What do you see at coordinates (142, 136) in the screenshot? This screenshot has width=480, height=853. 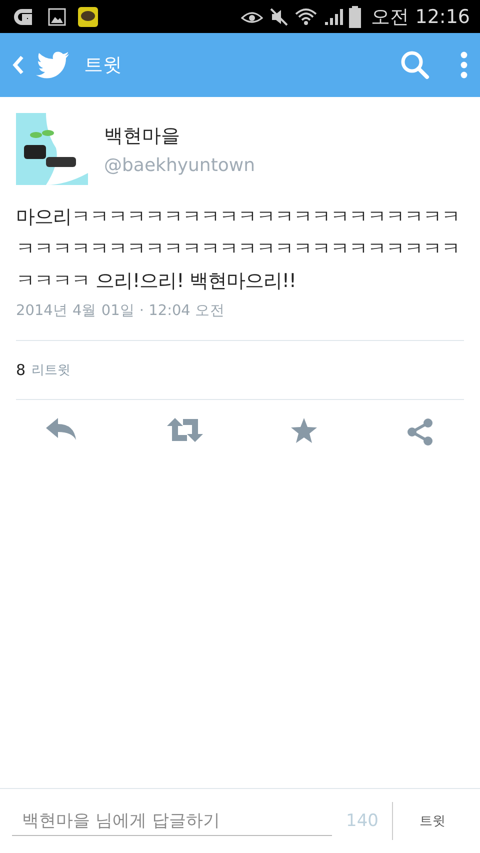 I see `display-name: 백현마을` at bounding box center [142, 136].